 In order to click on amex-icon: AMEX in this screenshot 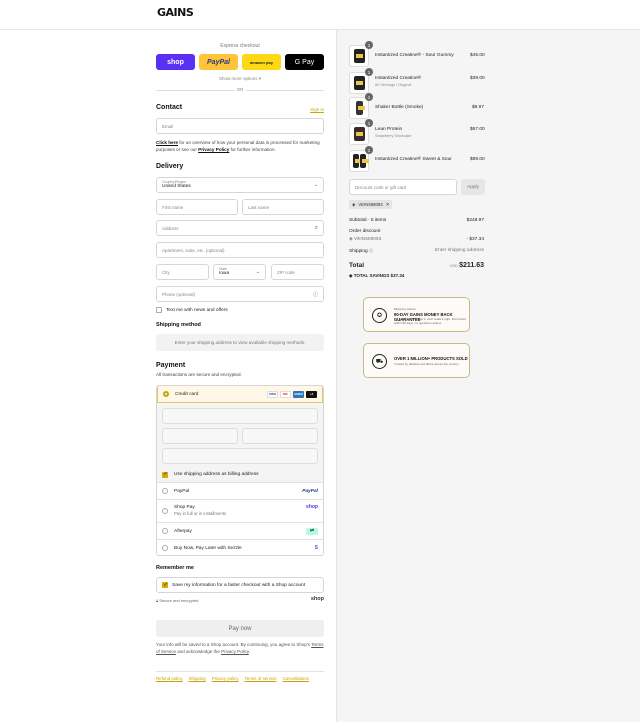, I will do `click(298, 394)`.